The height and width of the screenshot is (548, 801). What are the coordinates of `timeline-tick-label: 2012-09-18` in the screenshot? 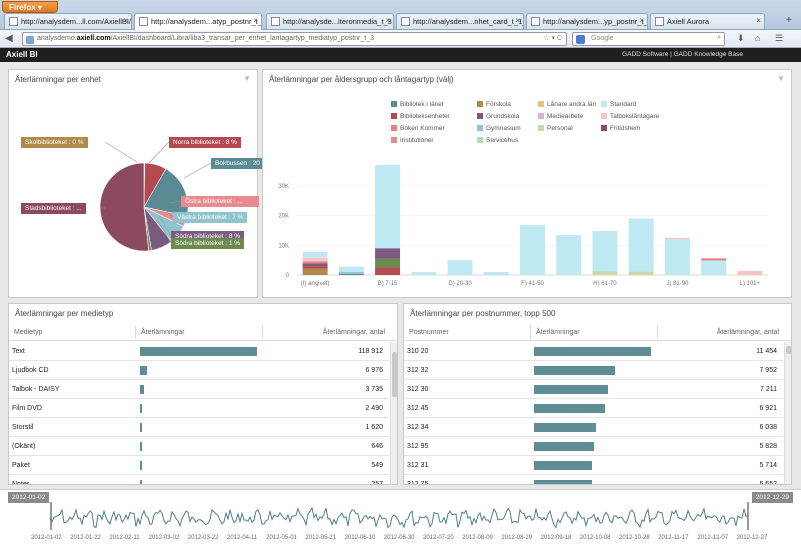 It's located at (556, 538).